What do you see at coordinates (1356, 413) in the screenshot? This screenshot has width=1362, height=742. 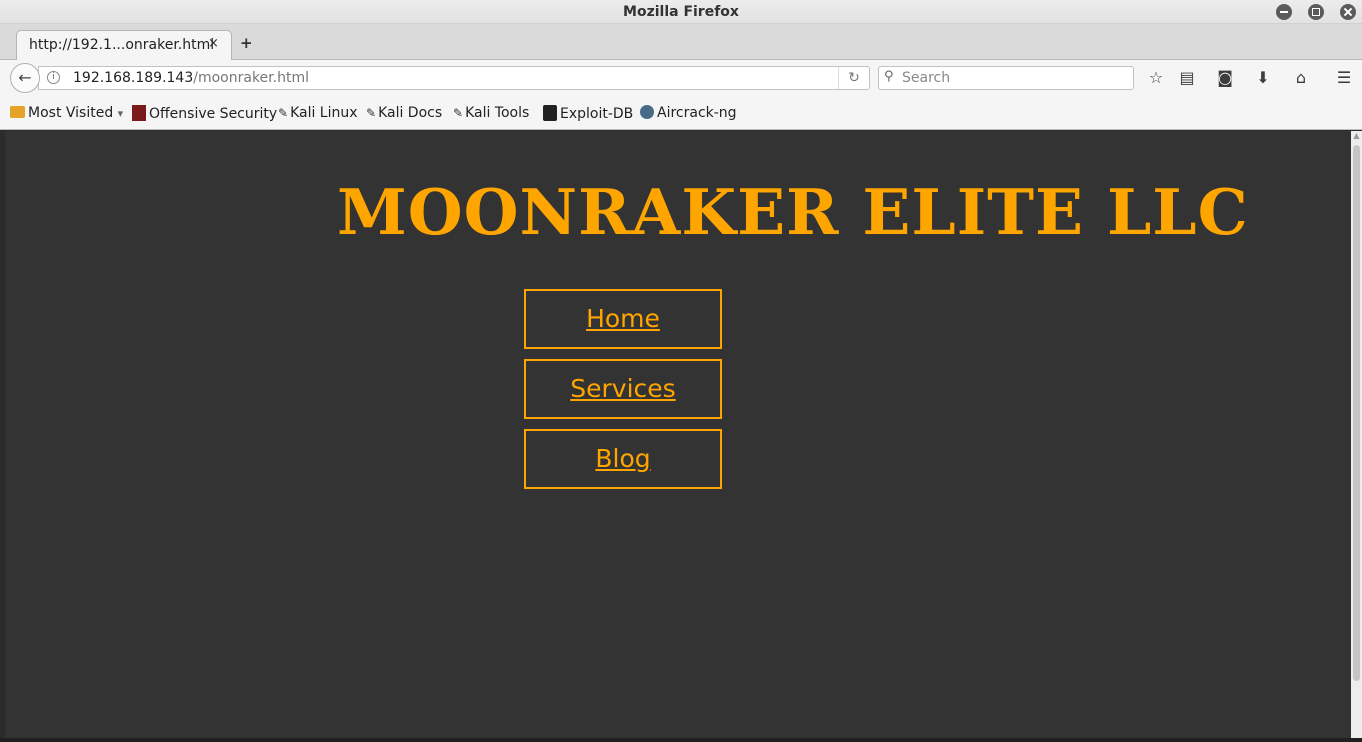 I see `scroll-thumb` at bounding box center [1356, 413].